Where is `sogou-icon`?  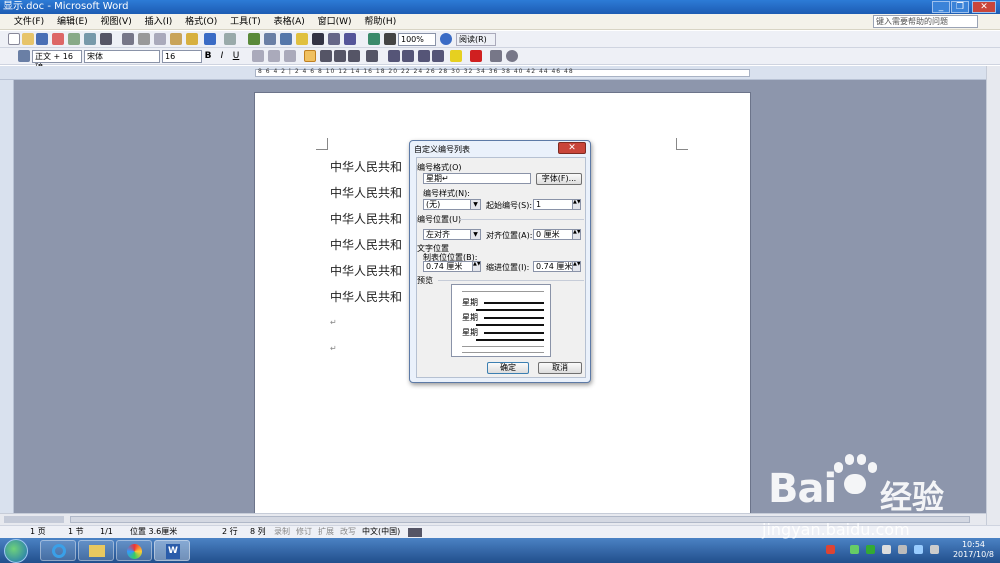 sogou-icon is located at coordinates (830, 549).